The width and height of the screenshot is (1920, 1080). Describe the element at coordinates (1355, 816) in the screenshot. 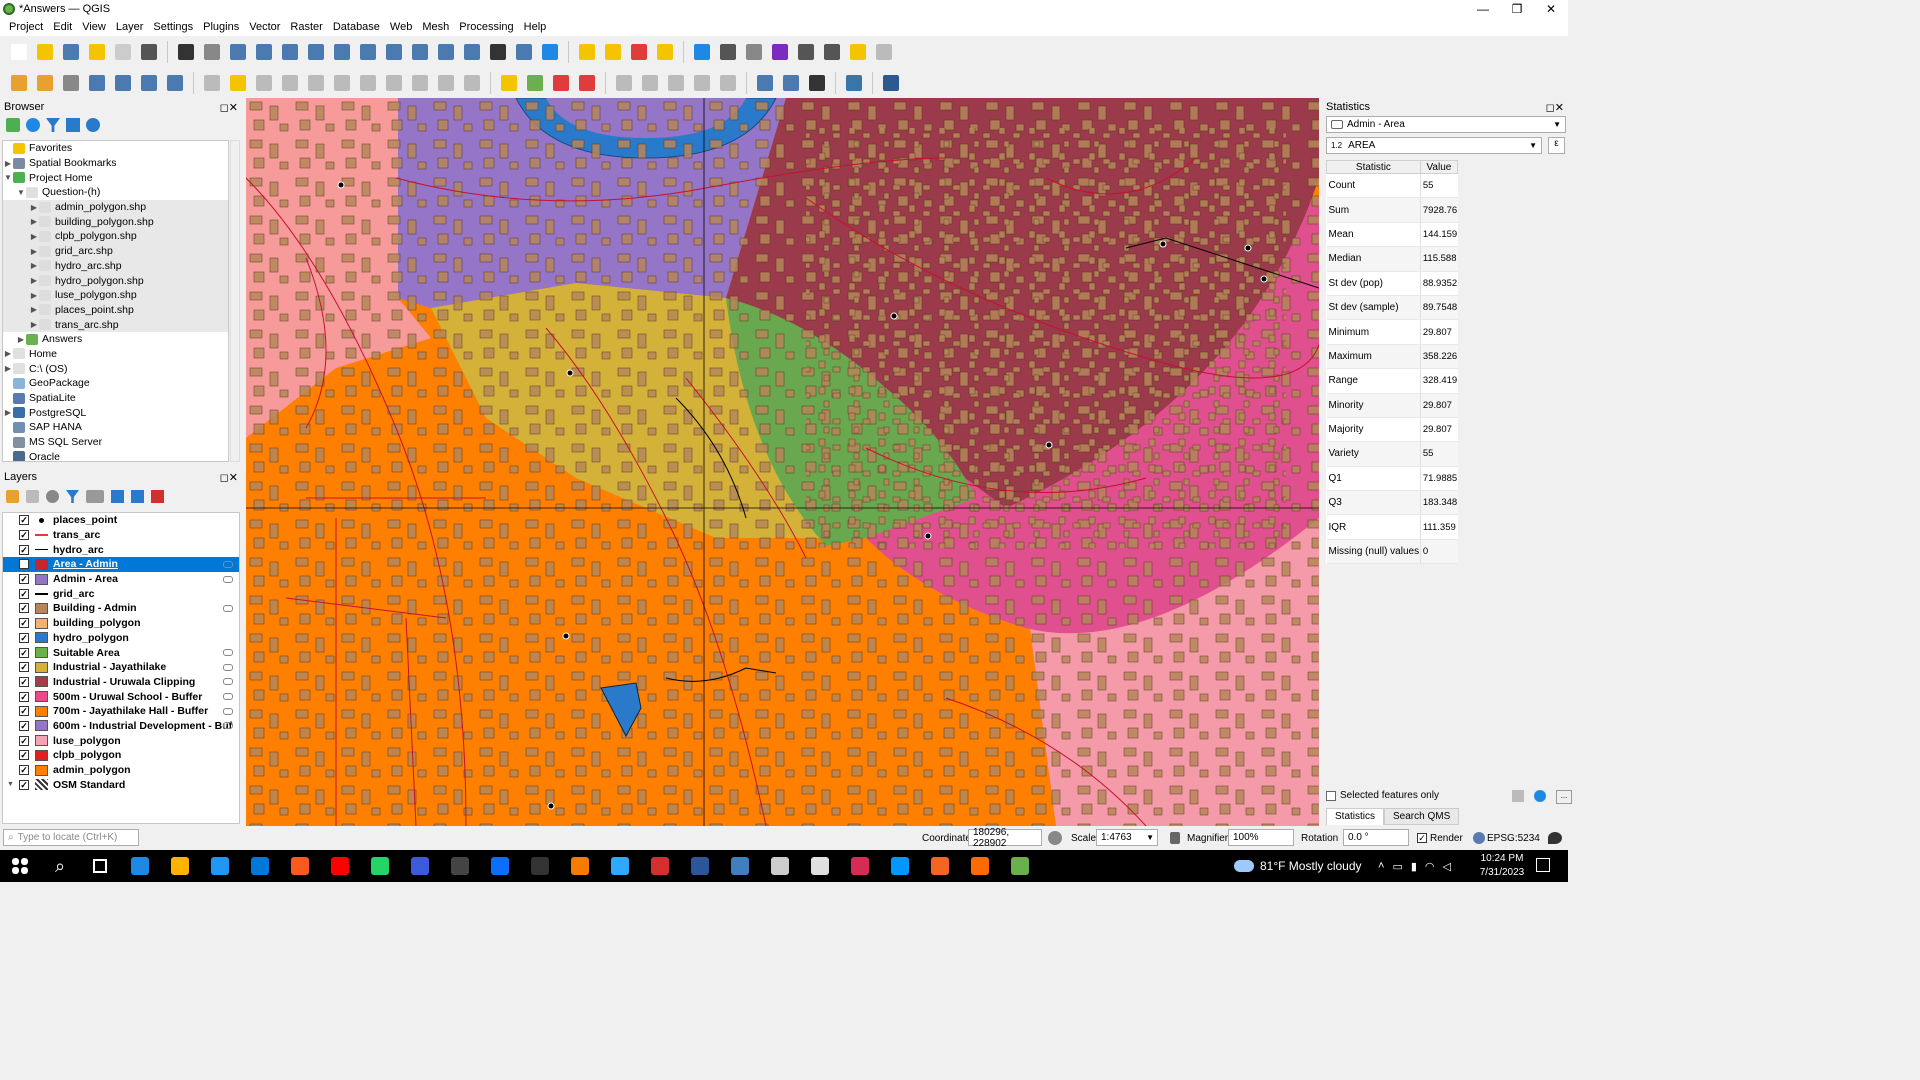

I see `tab-statistics: Statistics` at that location.